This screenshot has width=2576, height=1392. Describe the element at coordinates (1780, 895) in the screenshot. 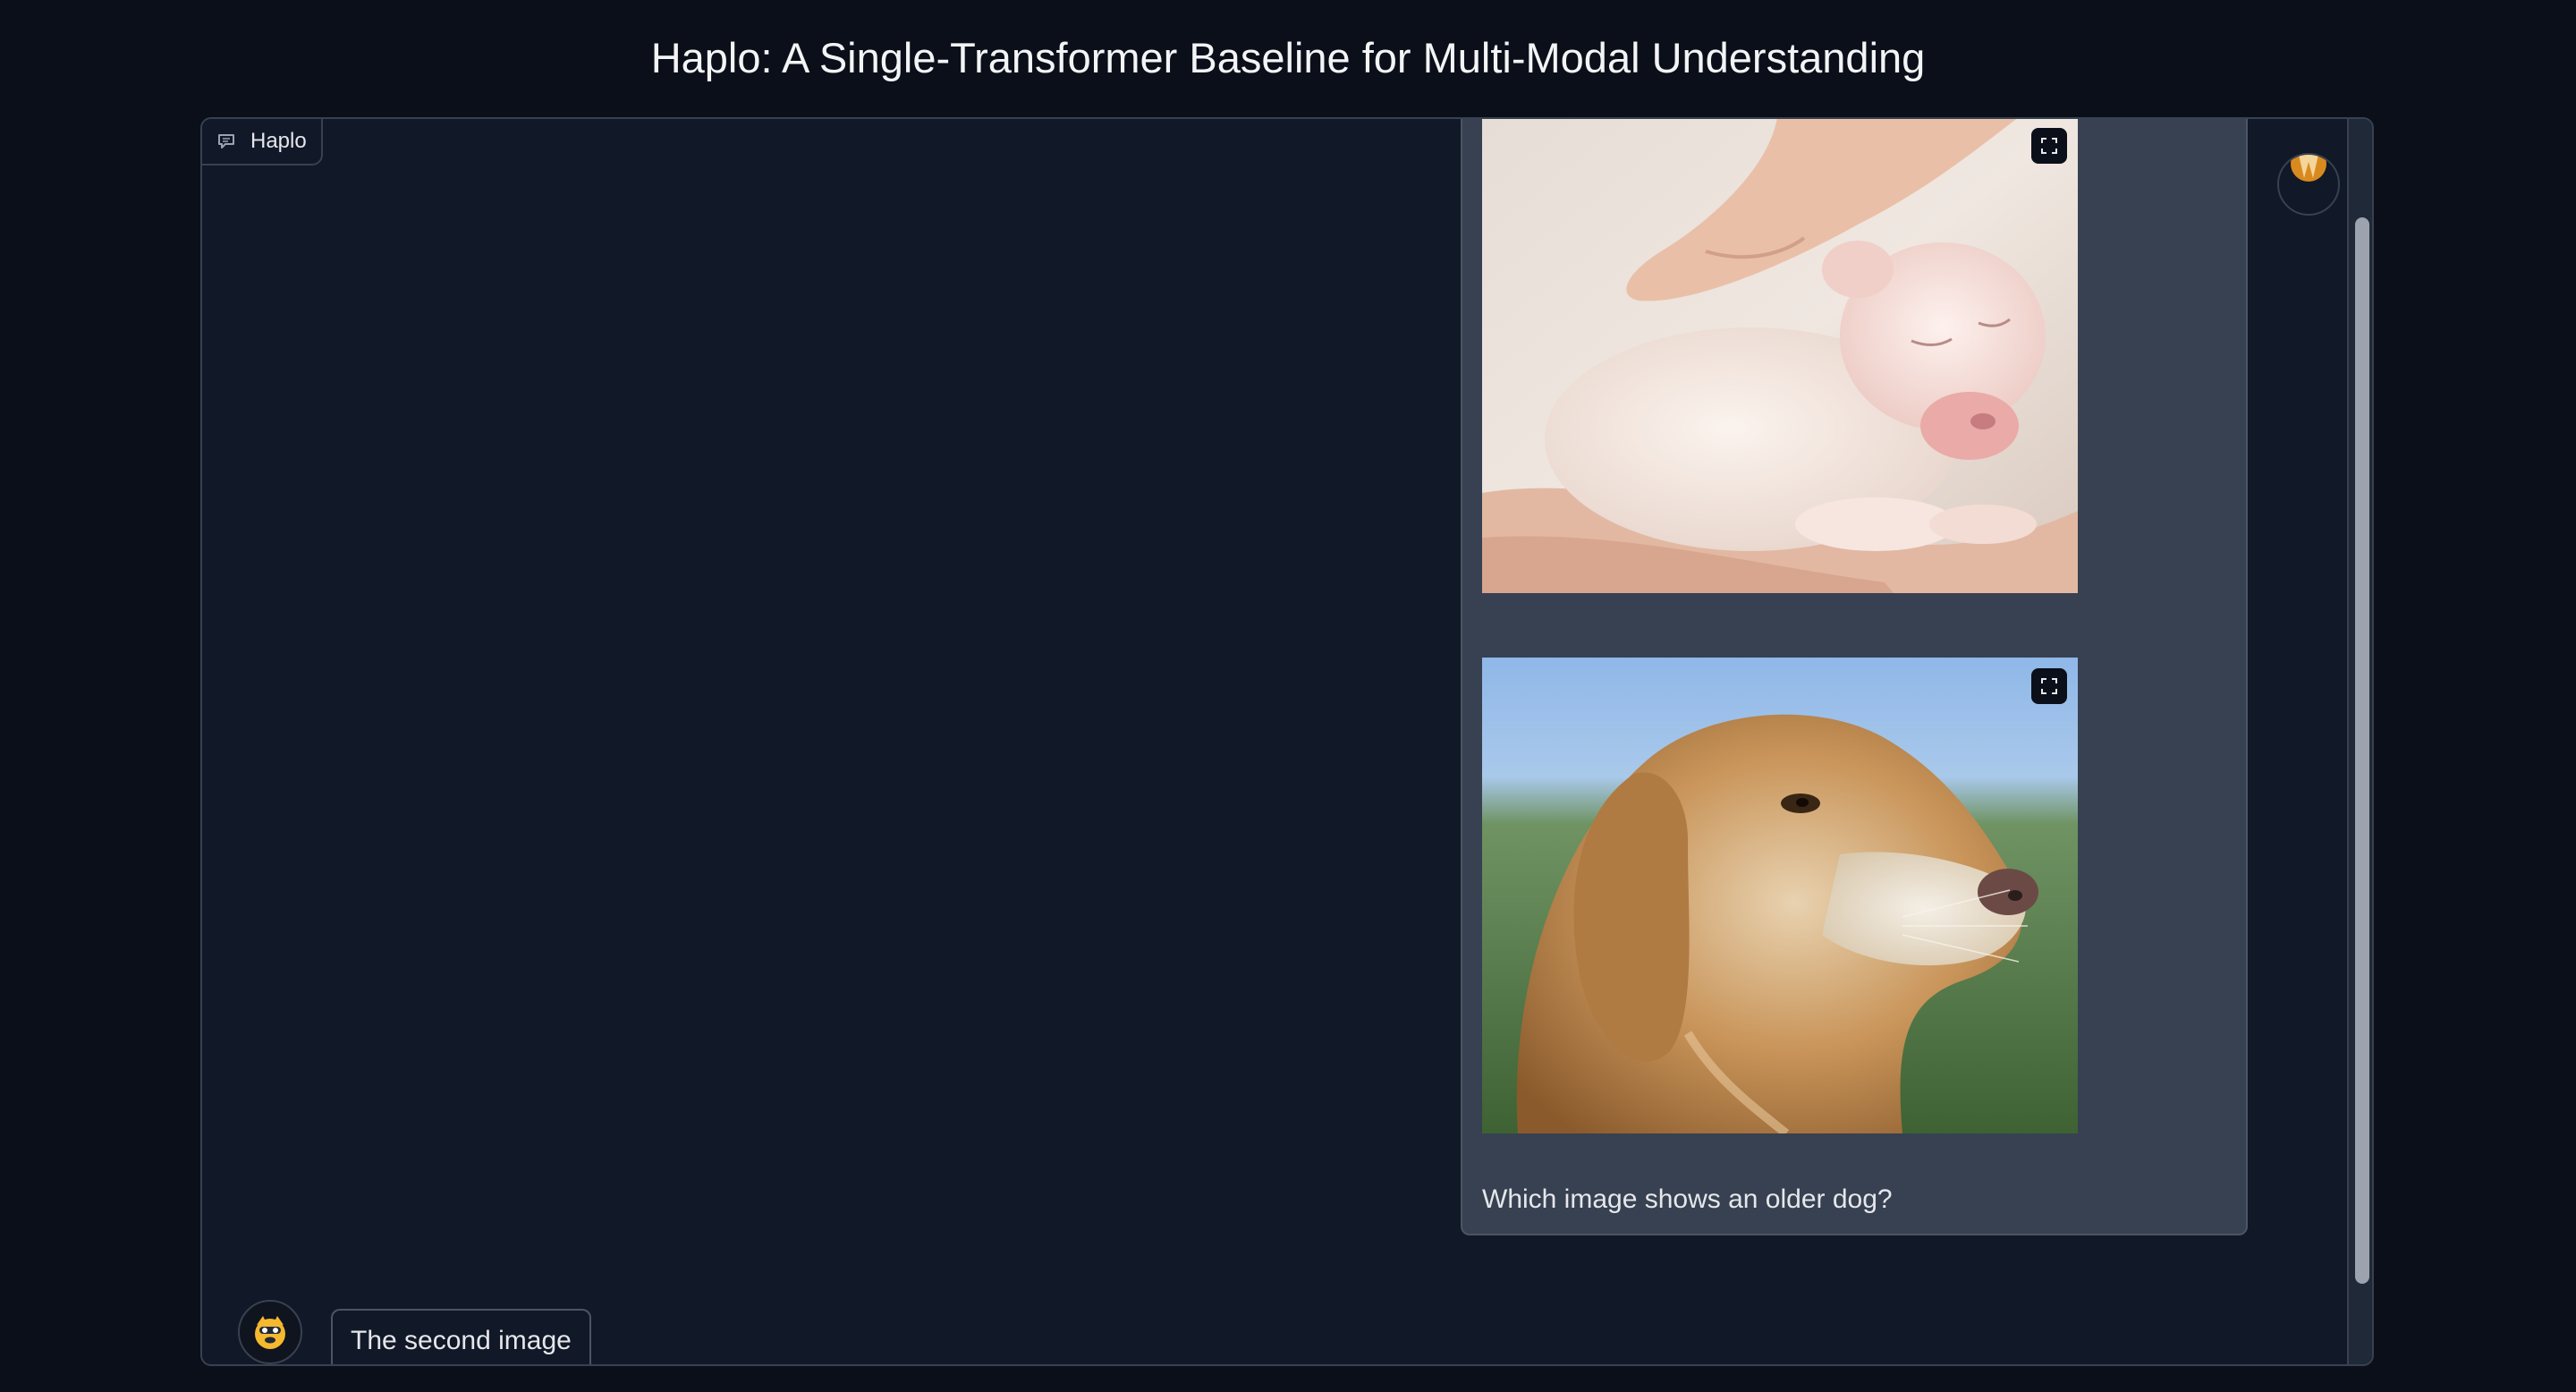

I see `user-image-golden-retriever` at that location.